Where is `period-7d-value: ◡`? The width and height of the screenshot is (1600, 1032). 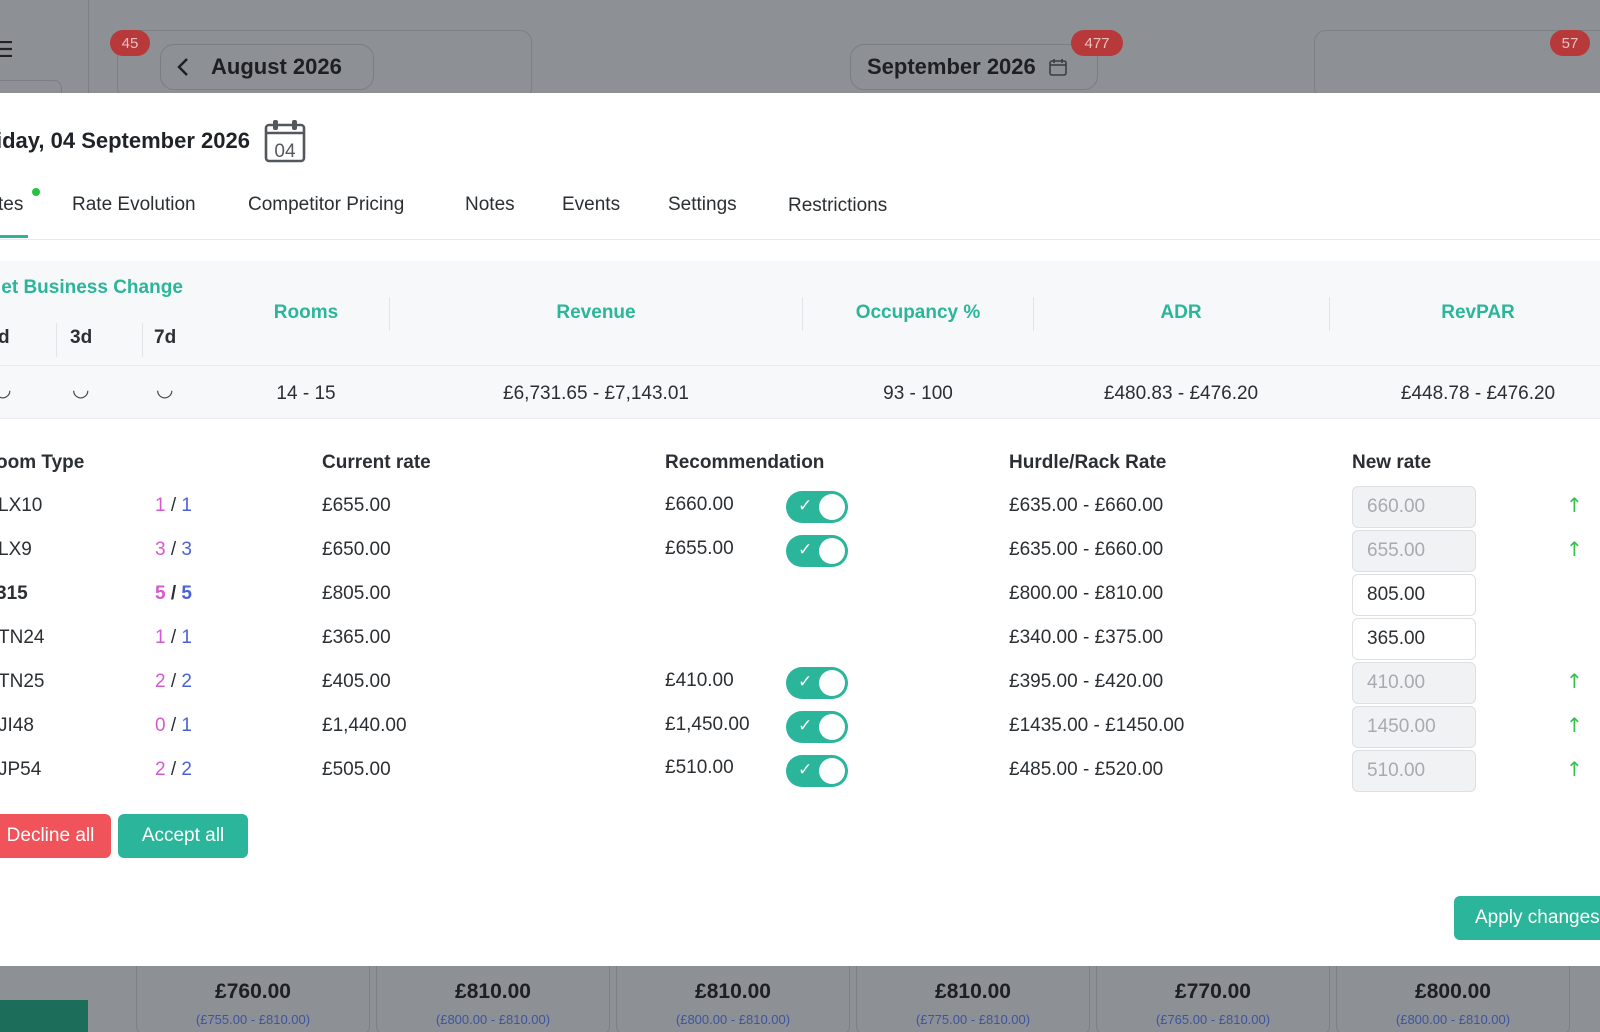 period-7d-value: ◡ is located at coordinates (165, 389).